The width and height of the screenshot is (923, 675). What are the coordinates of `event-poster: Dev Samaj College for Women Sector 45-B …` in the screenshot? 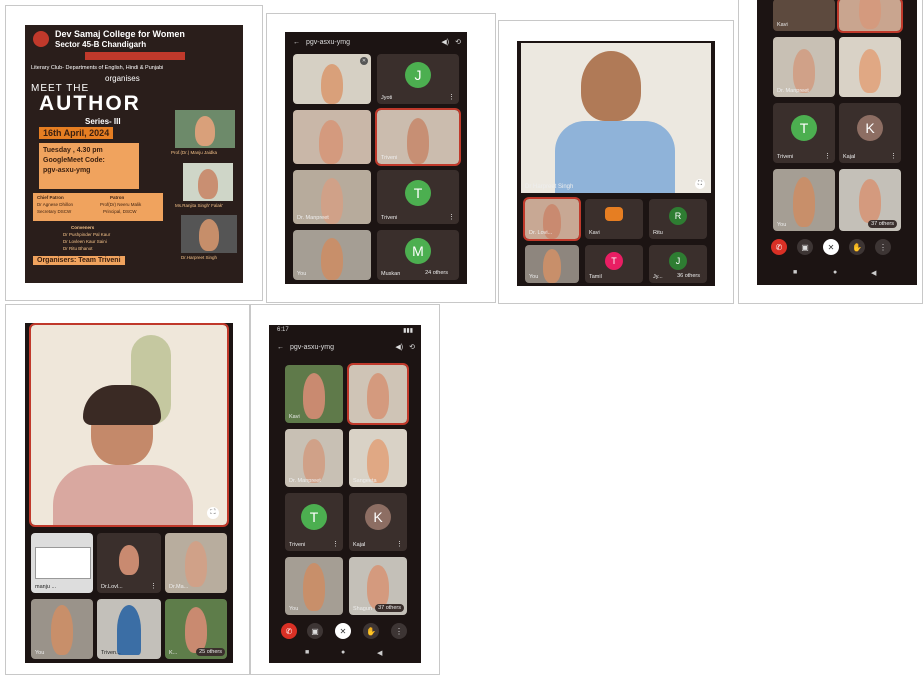 It's located at (134, 154).